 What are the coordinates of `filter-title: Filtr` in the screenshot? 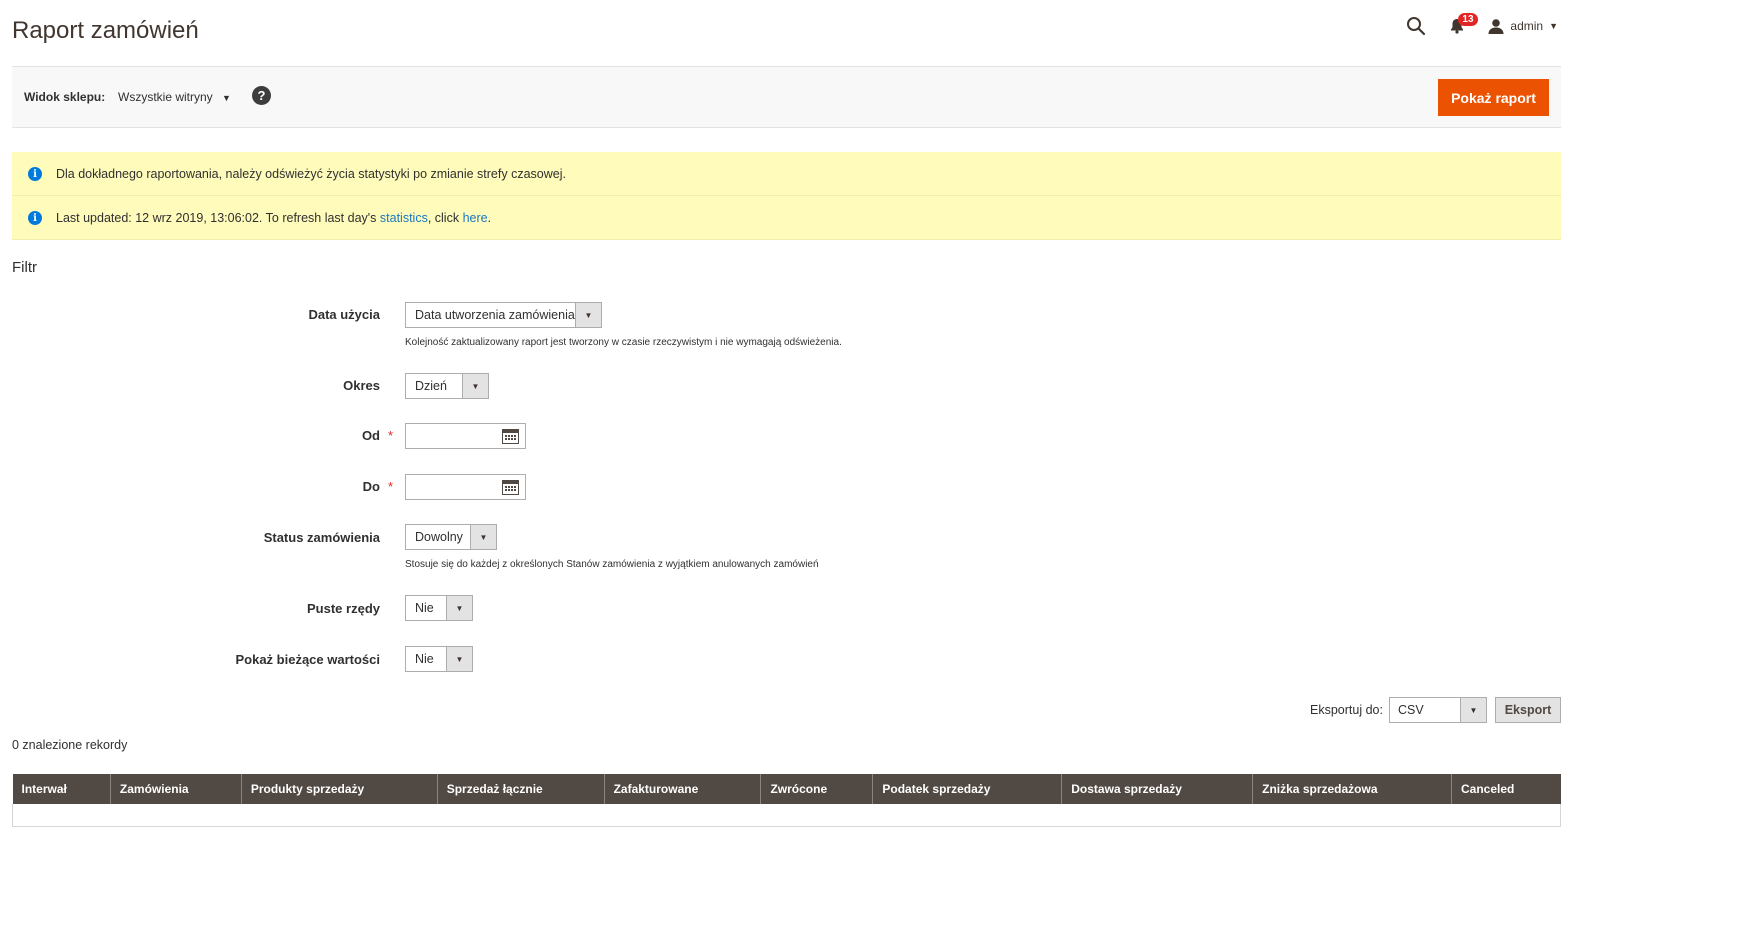 It's located at (24, 267).